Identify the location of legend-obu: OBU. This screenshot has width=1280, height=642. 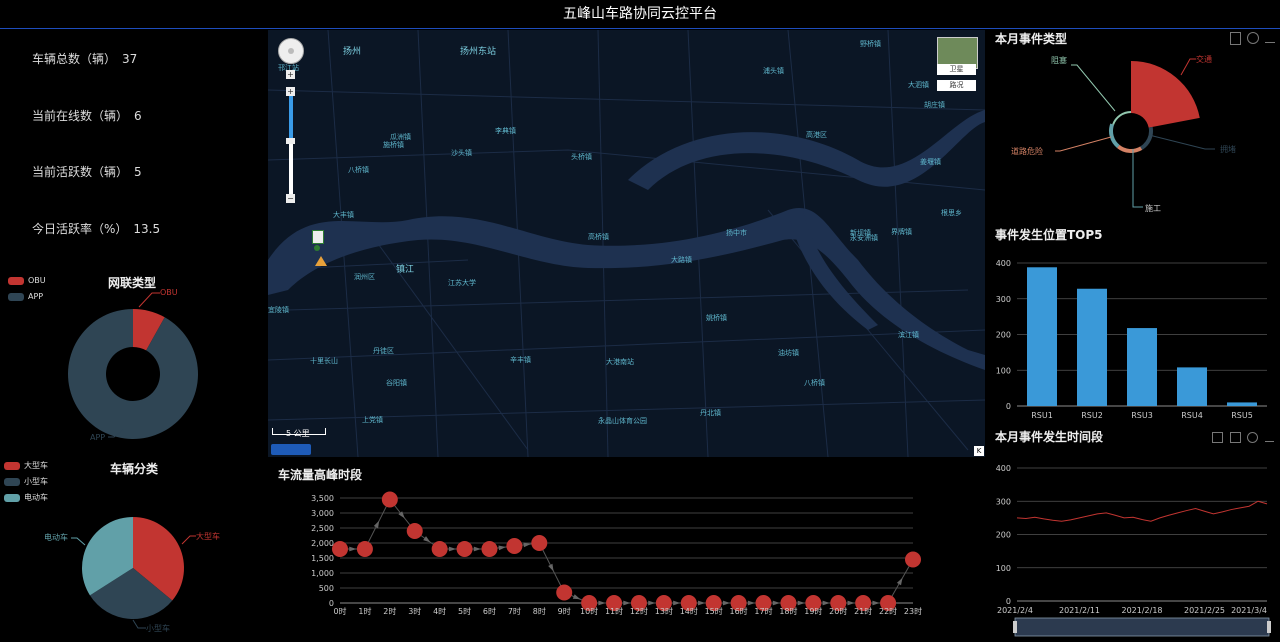
(27, 280).